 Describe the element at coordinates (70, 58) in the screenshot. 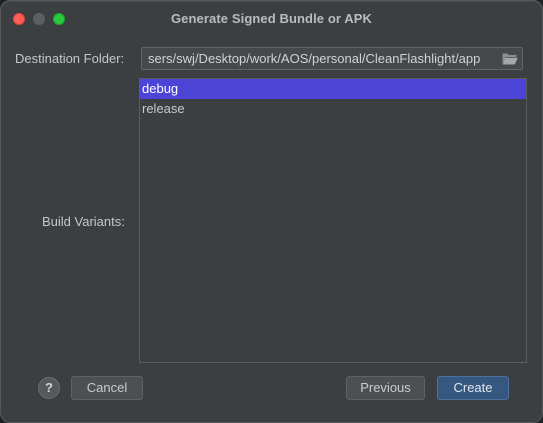

I see `destination-folder-label: Destination Folder:` at that location.